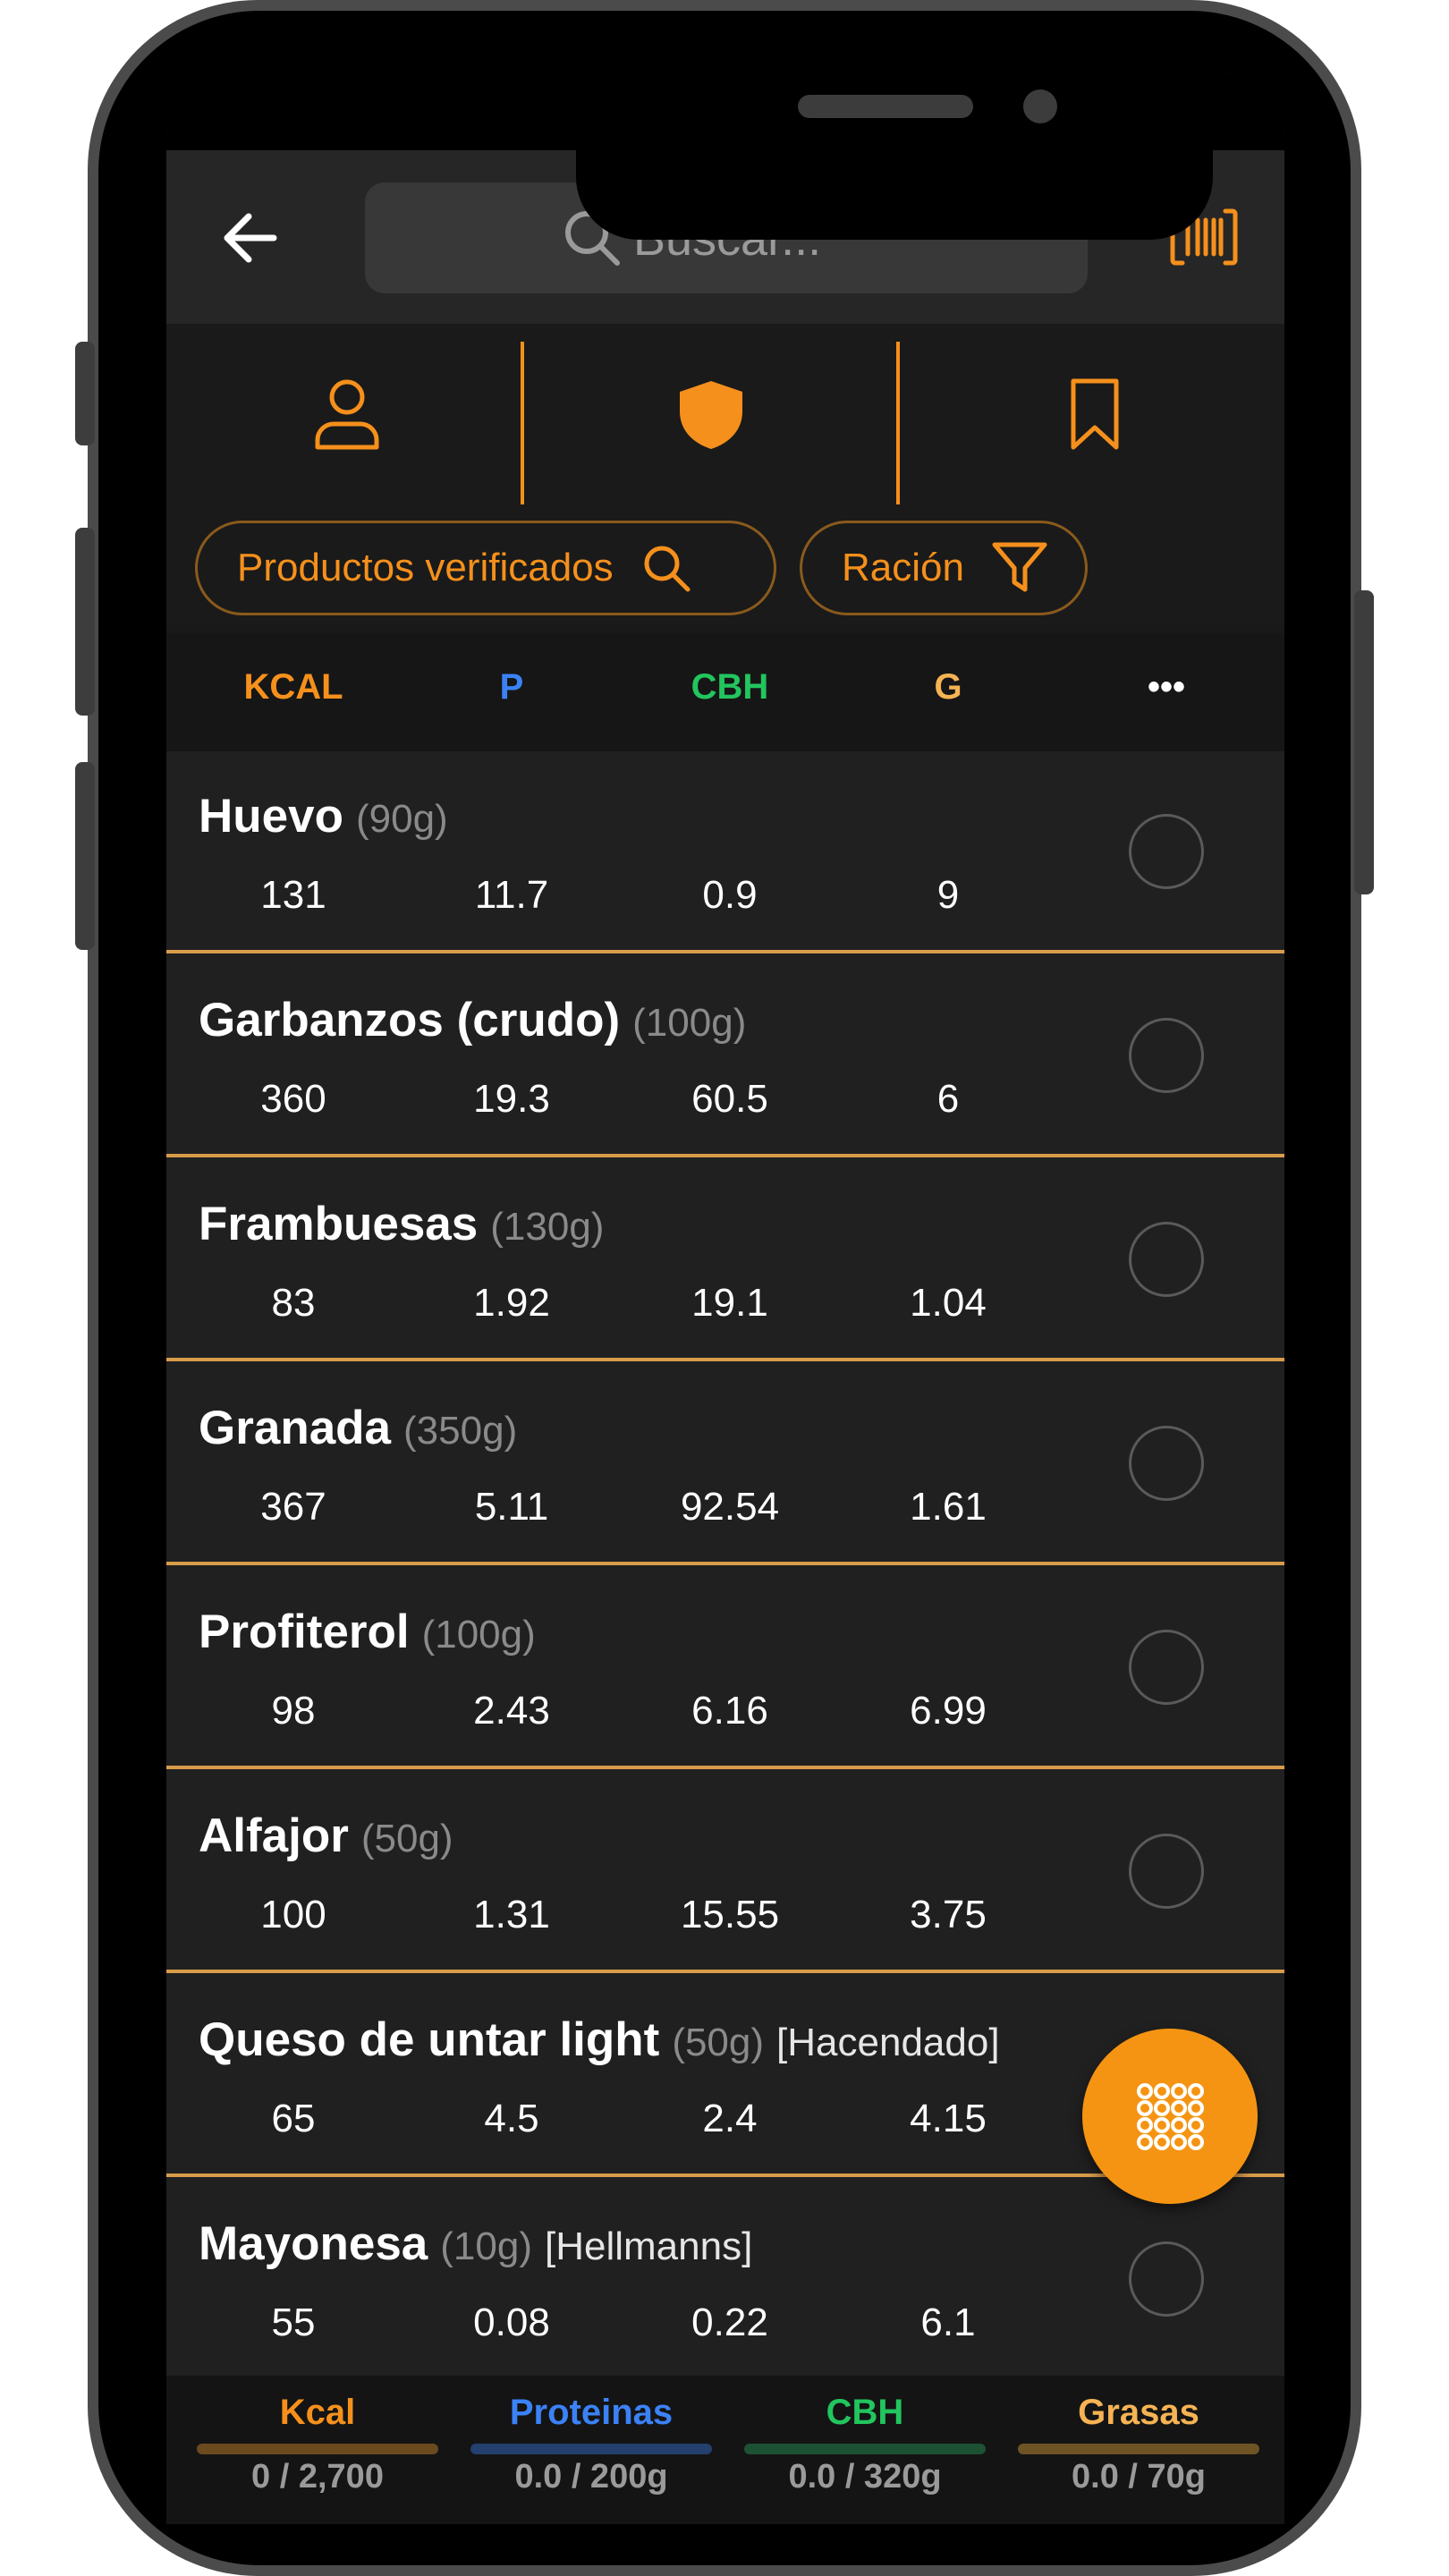 This screenshot has width=1449, height=2576. I want to click on food-portion: (10g), so click(486, 2246).